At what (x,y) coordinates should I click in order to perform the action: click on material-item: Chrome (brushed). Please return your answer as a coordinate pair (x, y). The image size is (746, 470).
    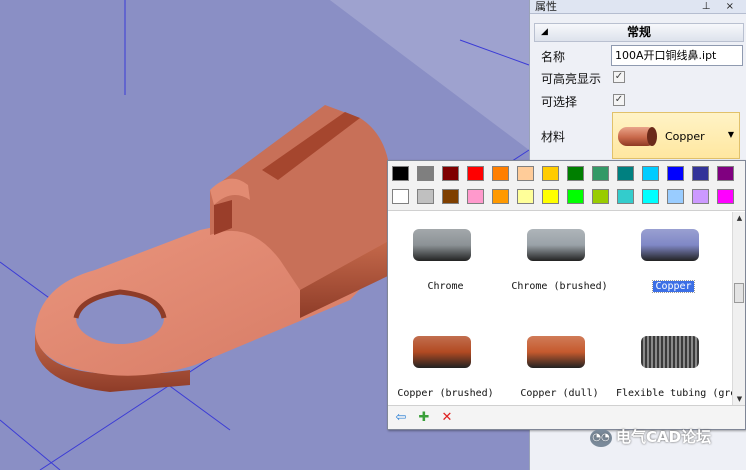
    Looking at the image, I should click on (559, 267).